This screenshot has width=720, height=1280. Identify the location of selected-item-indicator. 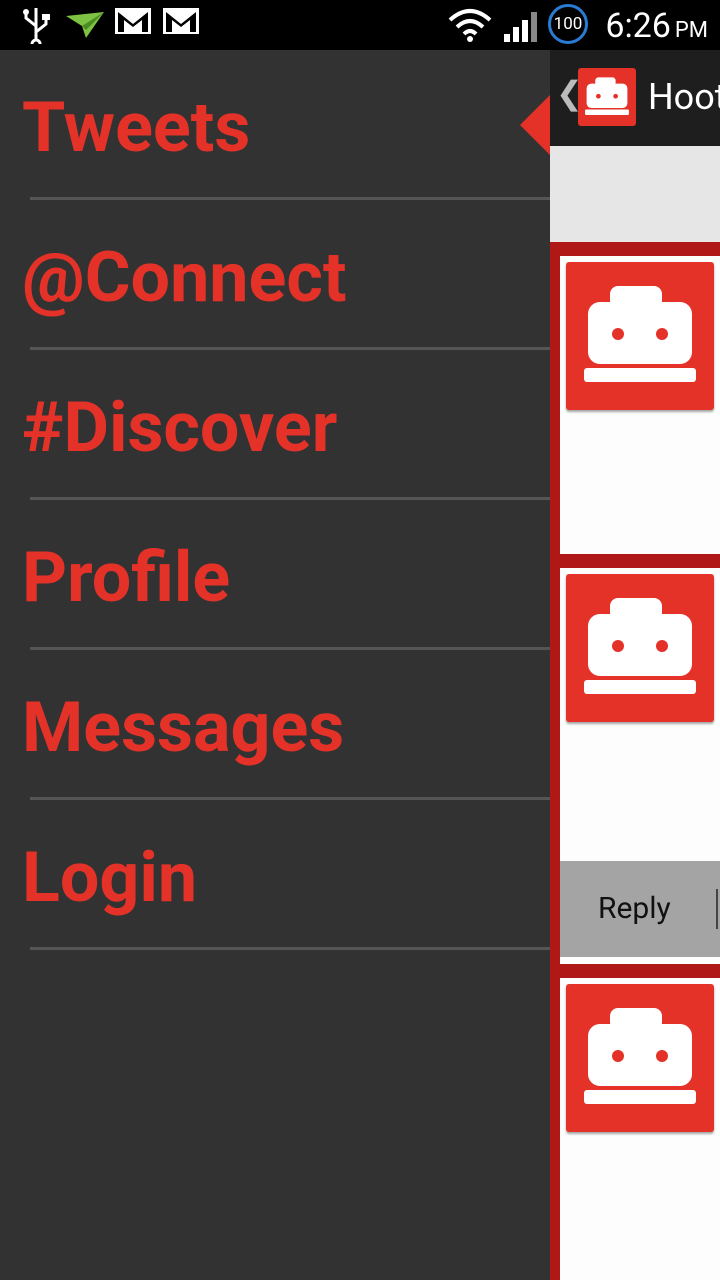
(535, 125).